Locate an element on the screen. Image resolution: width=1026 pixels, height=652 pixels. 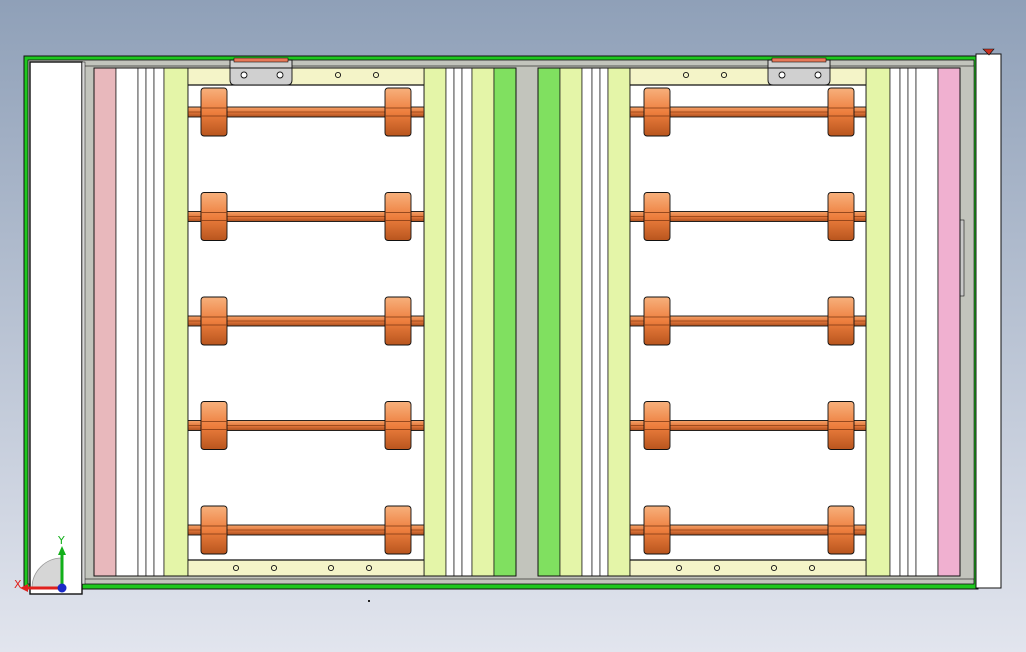
triad-x-label: X is located at coordinates (18, 584).